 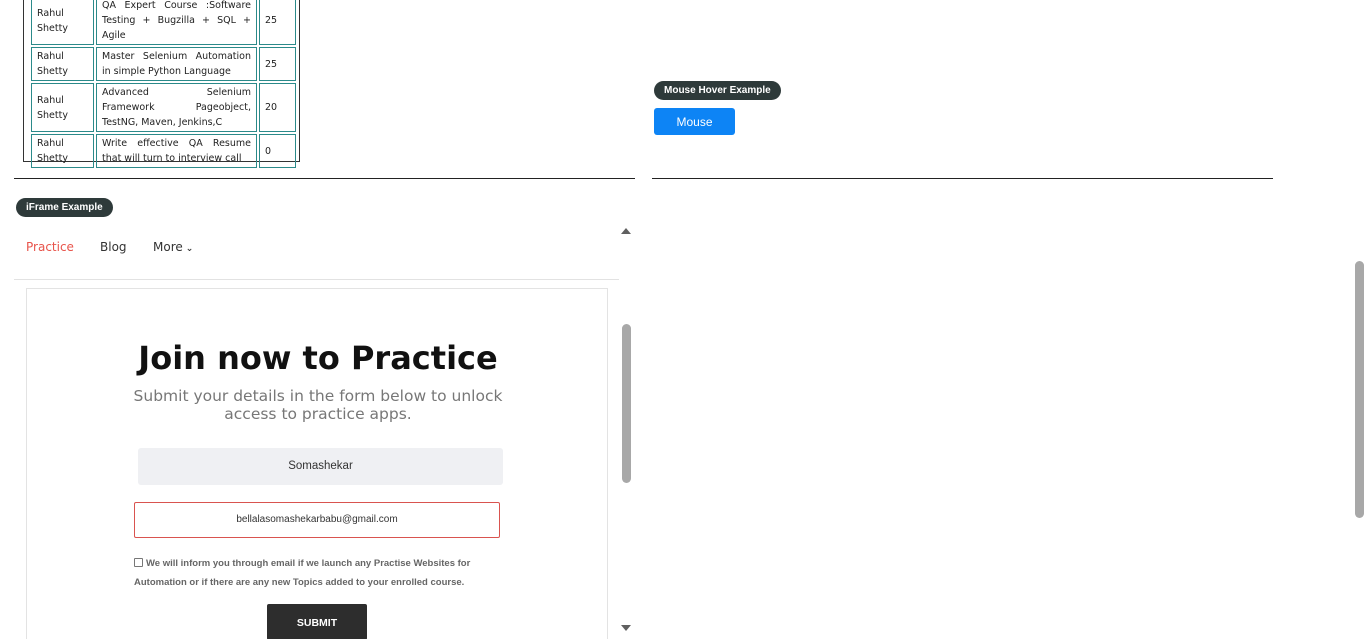 What do you see at coordinates (277, 151) in the screenshot?
I see `price-cell: 0` at bounding box center [277, 151].